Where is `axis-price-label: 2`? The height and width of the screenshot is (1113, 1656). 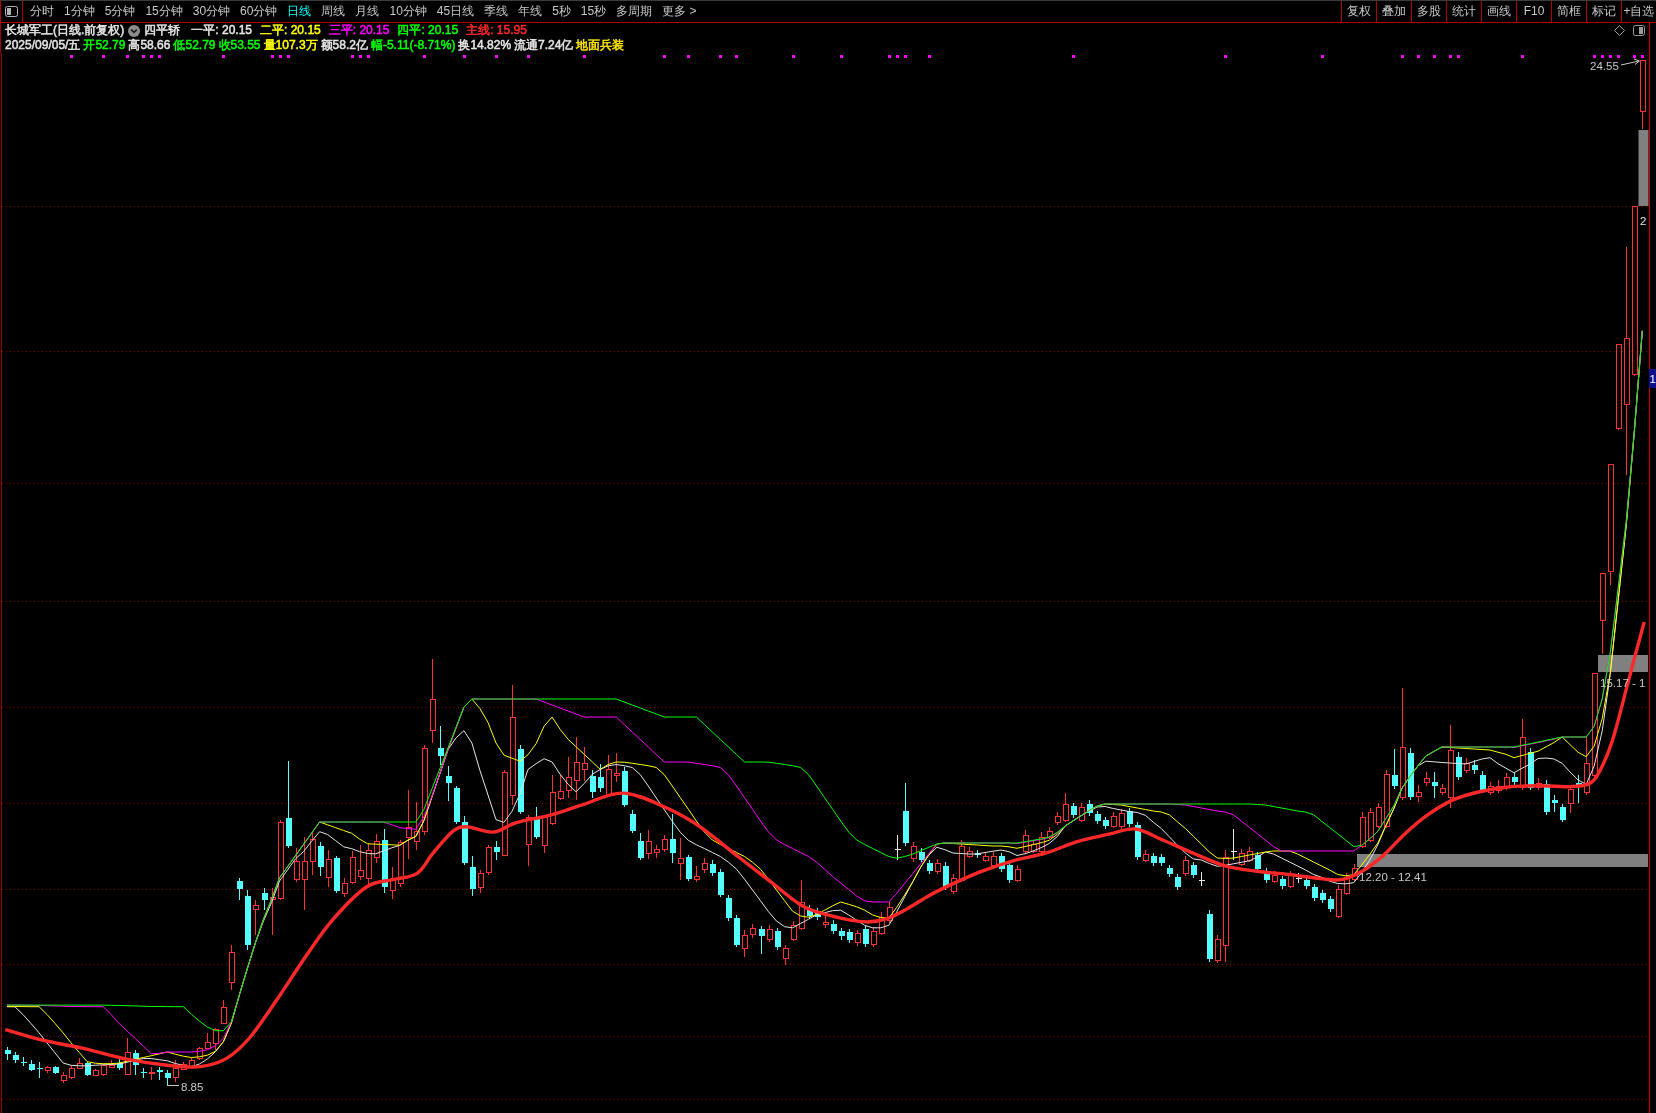 axis-price-label: 2 is located at coordinates (1643, 221).